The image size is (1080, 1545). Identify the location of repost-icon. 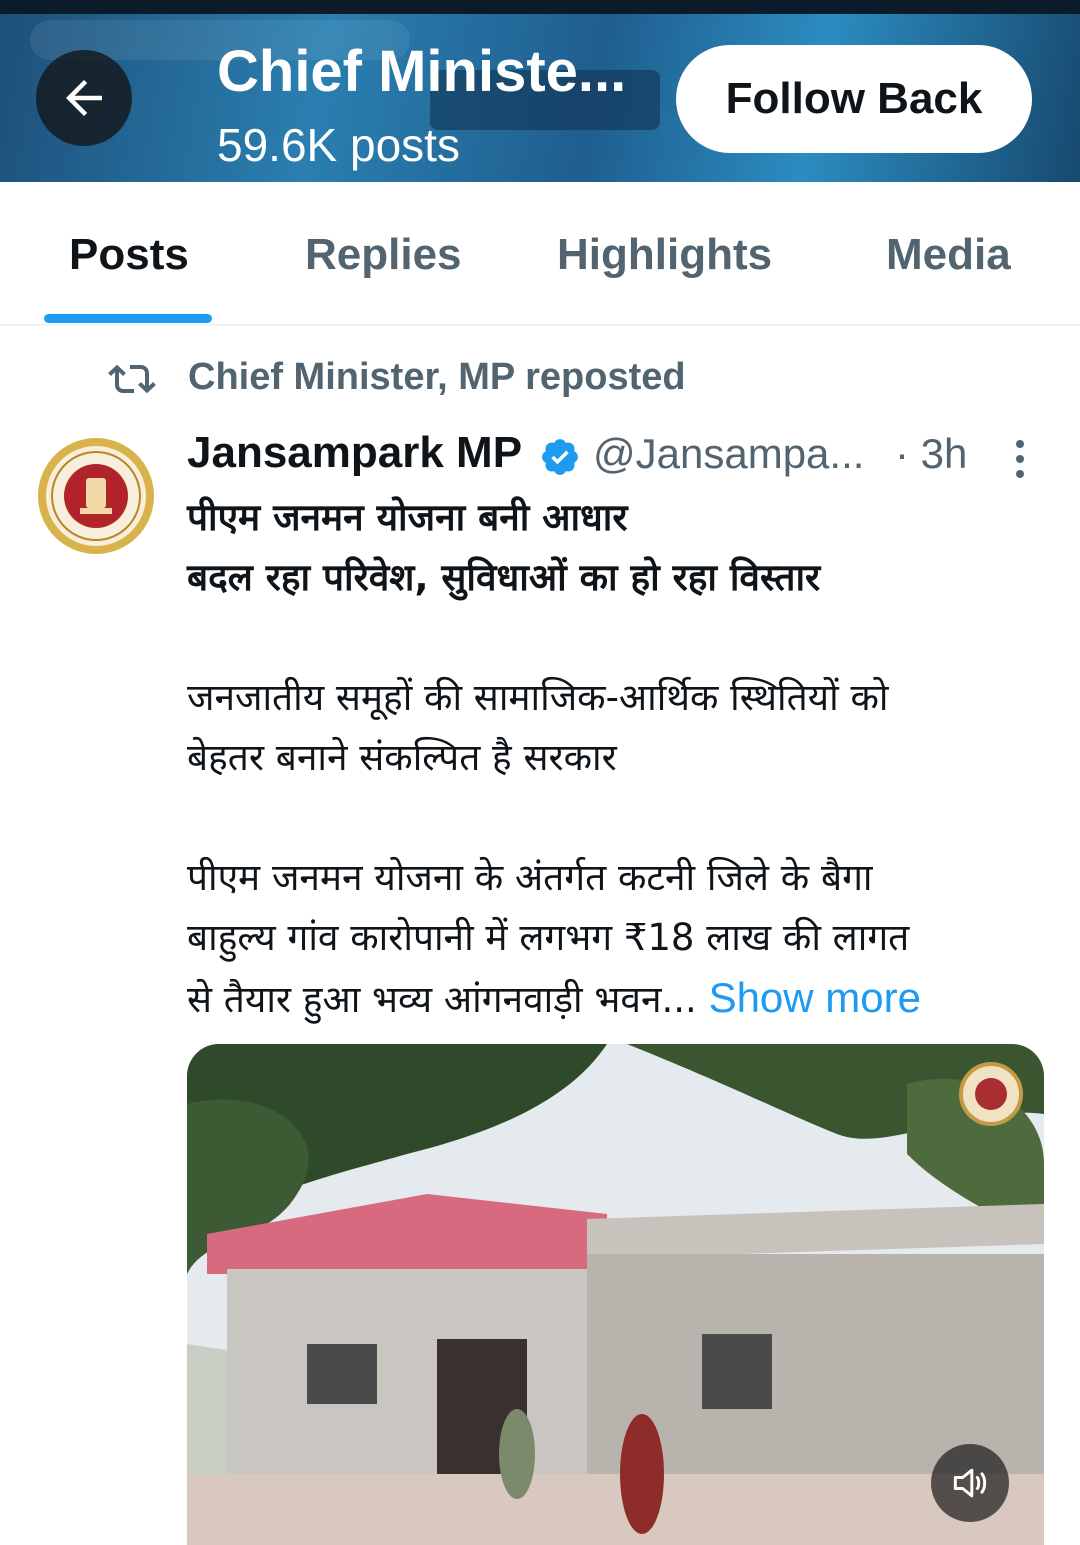
(132, 379).